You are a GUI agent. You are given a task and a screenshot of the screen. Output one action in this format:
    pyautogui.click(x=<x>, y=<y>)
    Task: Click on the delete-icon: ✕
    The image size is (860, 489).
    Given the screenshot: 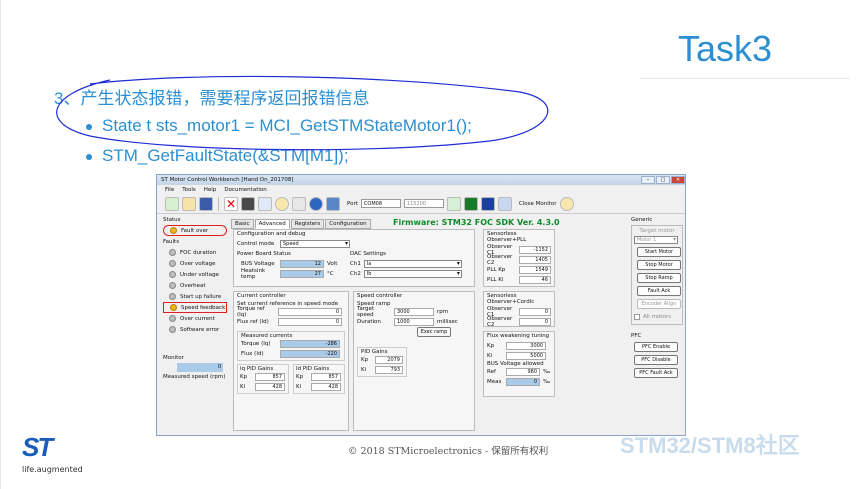 What is the action you would take?
    pyautogui.click(x=231, y=203)
    